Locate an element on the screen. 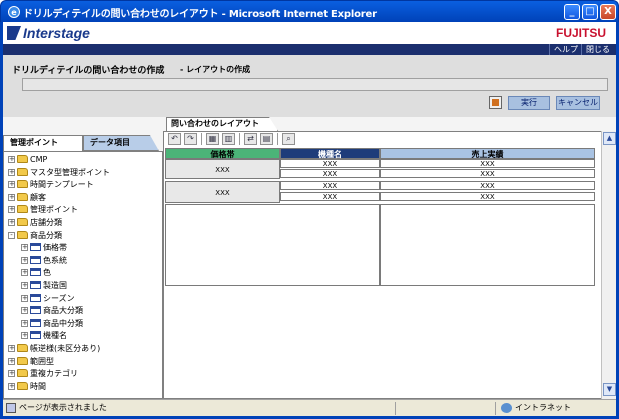 This screenshot has width=619, height=419. tool-icon is located at coordinates (495, 102).